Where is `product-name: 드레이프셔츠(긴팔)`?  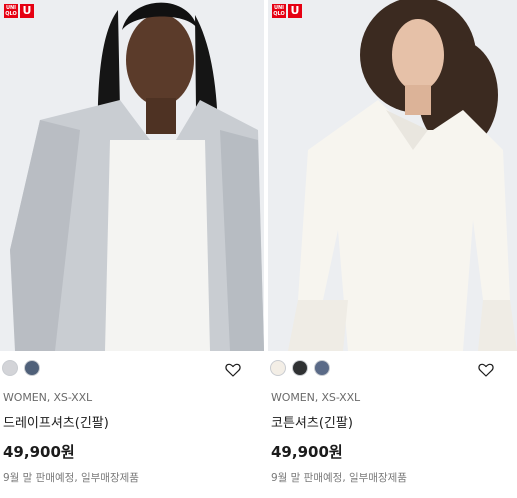
product-name: 드레이프셔츠(긴팔) is located at coordinates (132, 421).